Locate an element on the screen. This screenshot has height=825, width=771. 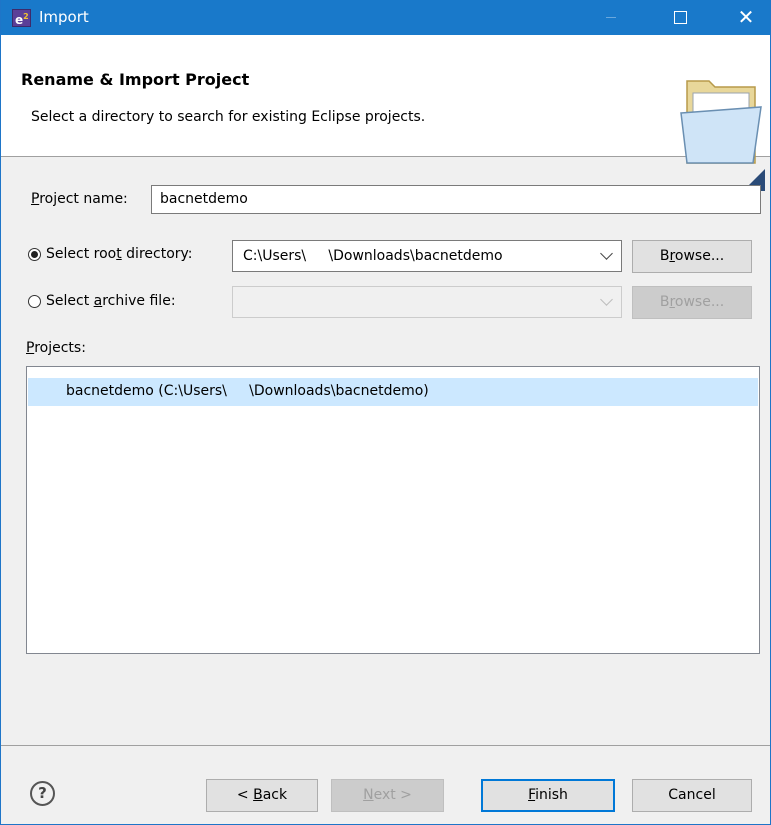
projects-label: Projects: is located at coordinates (56, 348).